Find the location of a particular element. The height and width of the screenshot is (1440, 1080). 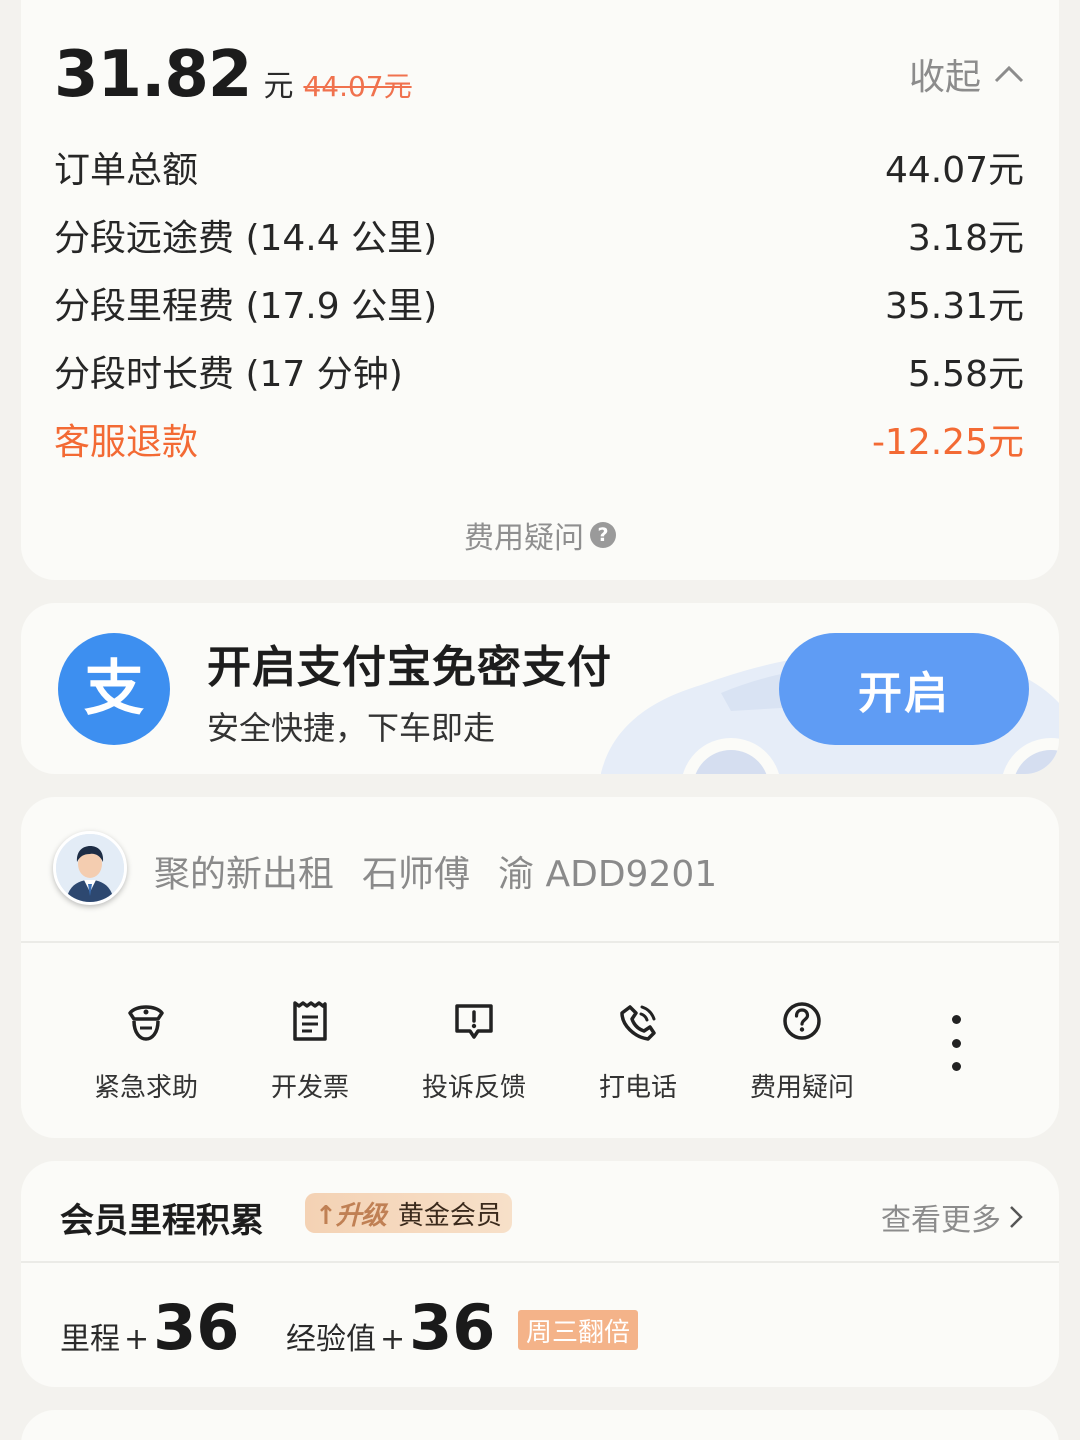

original-price: 44.07元 is located at coordinates (357, 86).